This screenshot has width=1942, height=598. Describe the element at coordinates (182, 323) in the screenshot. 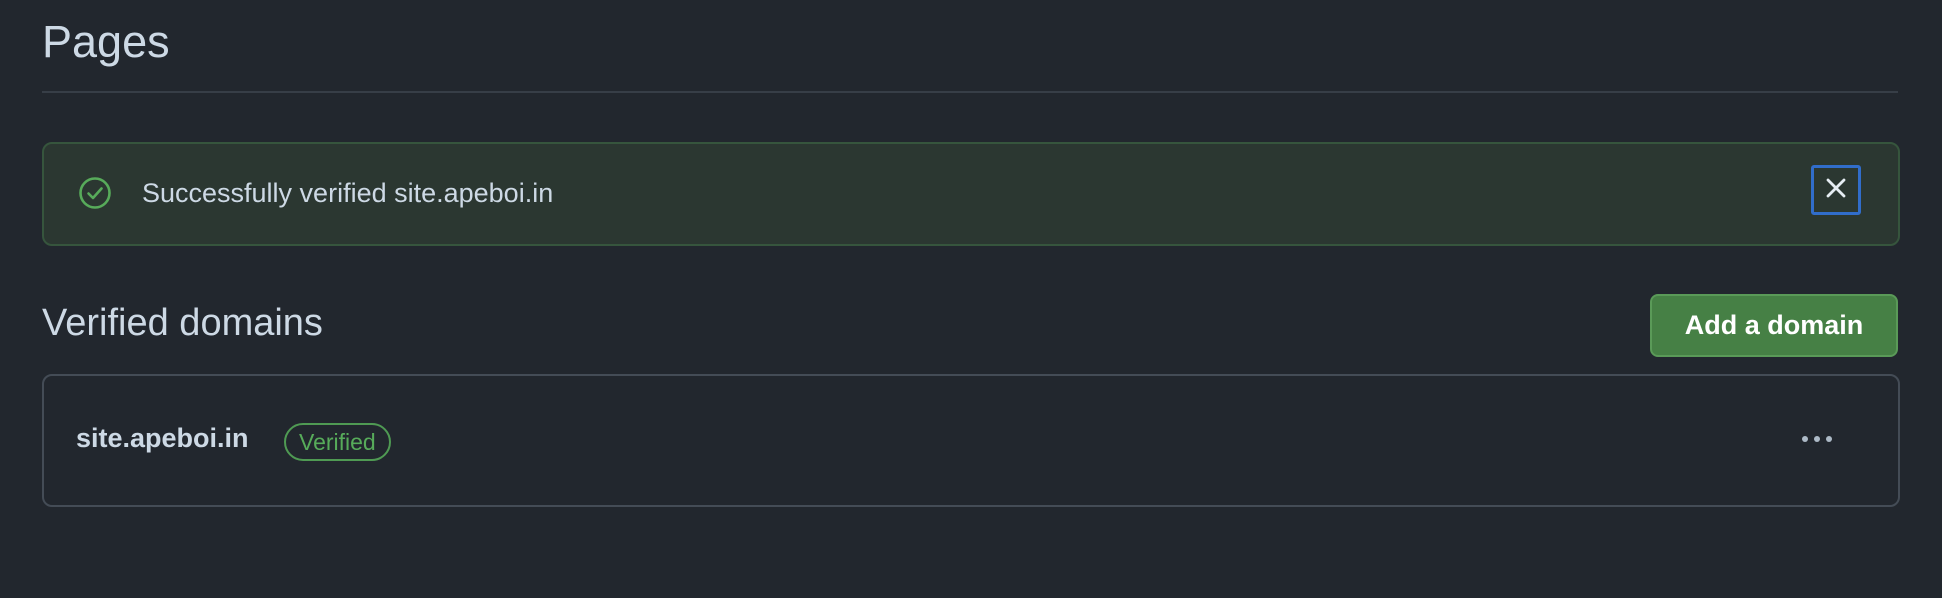

I see `verified-domains-heading: Verified domains` at that location.